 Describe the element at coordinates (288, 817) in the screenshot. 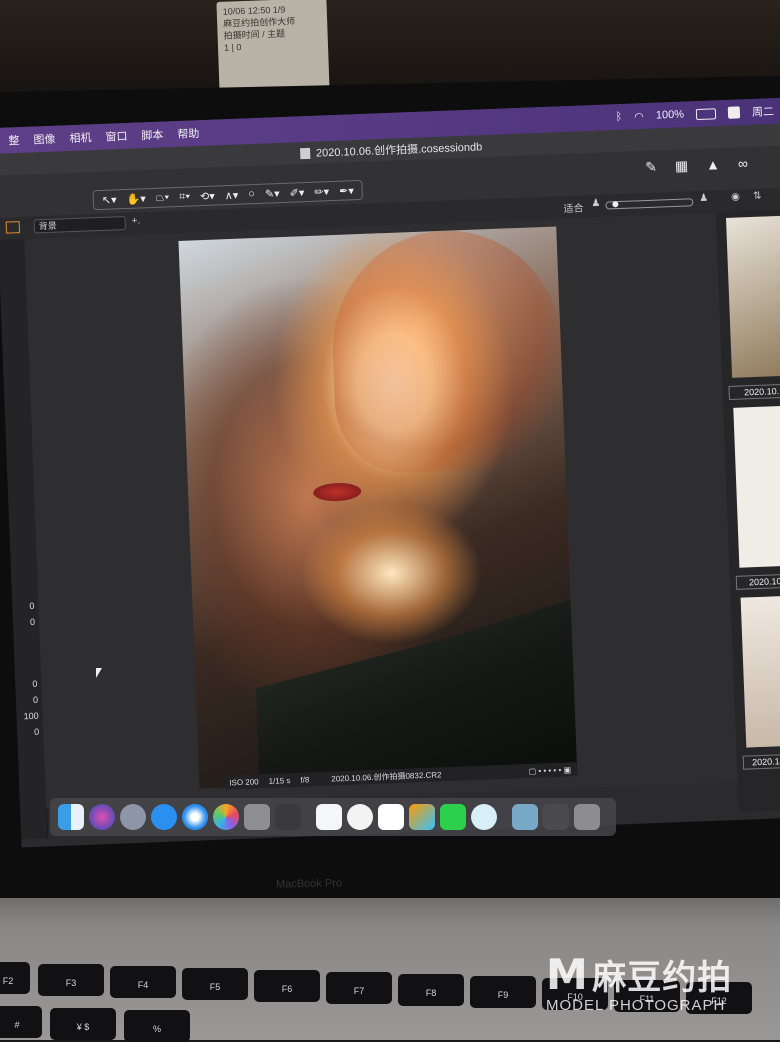

I see `capture-one-icon` at that location.